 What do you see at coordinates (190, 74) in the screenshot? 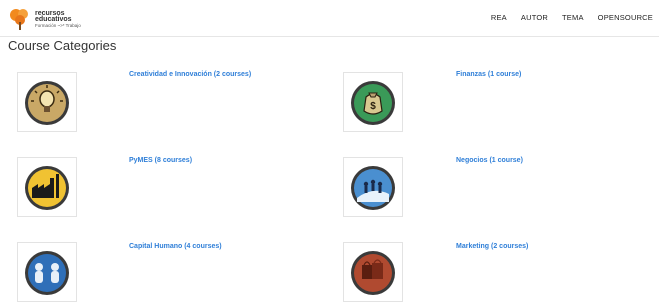
I see `category-link-creatividad: Creatividad e Innovación (2 courses)` at bounding box center [190, 74].